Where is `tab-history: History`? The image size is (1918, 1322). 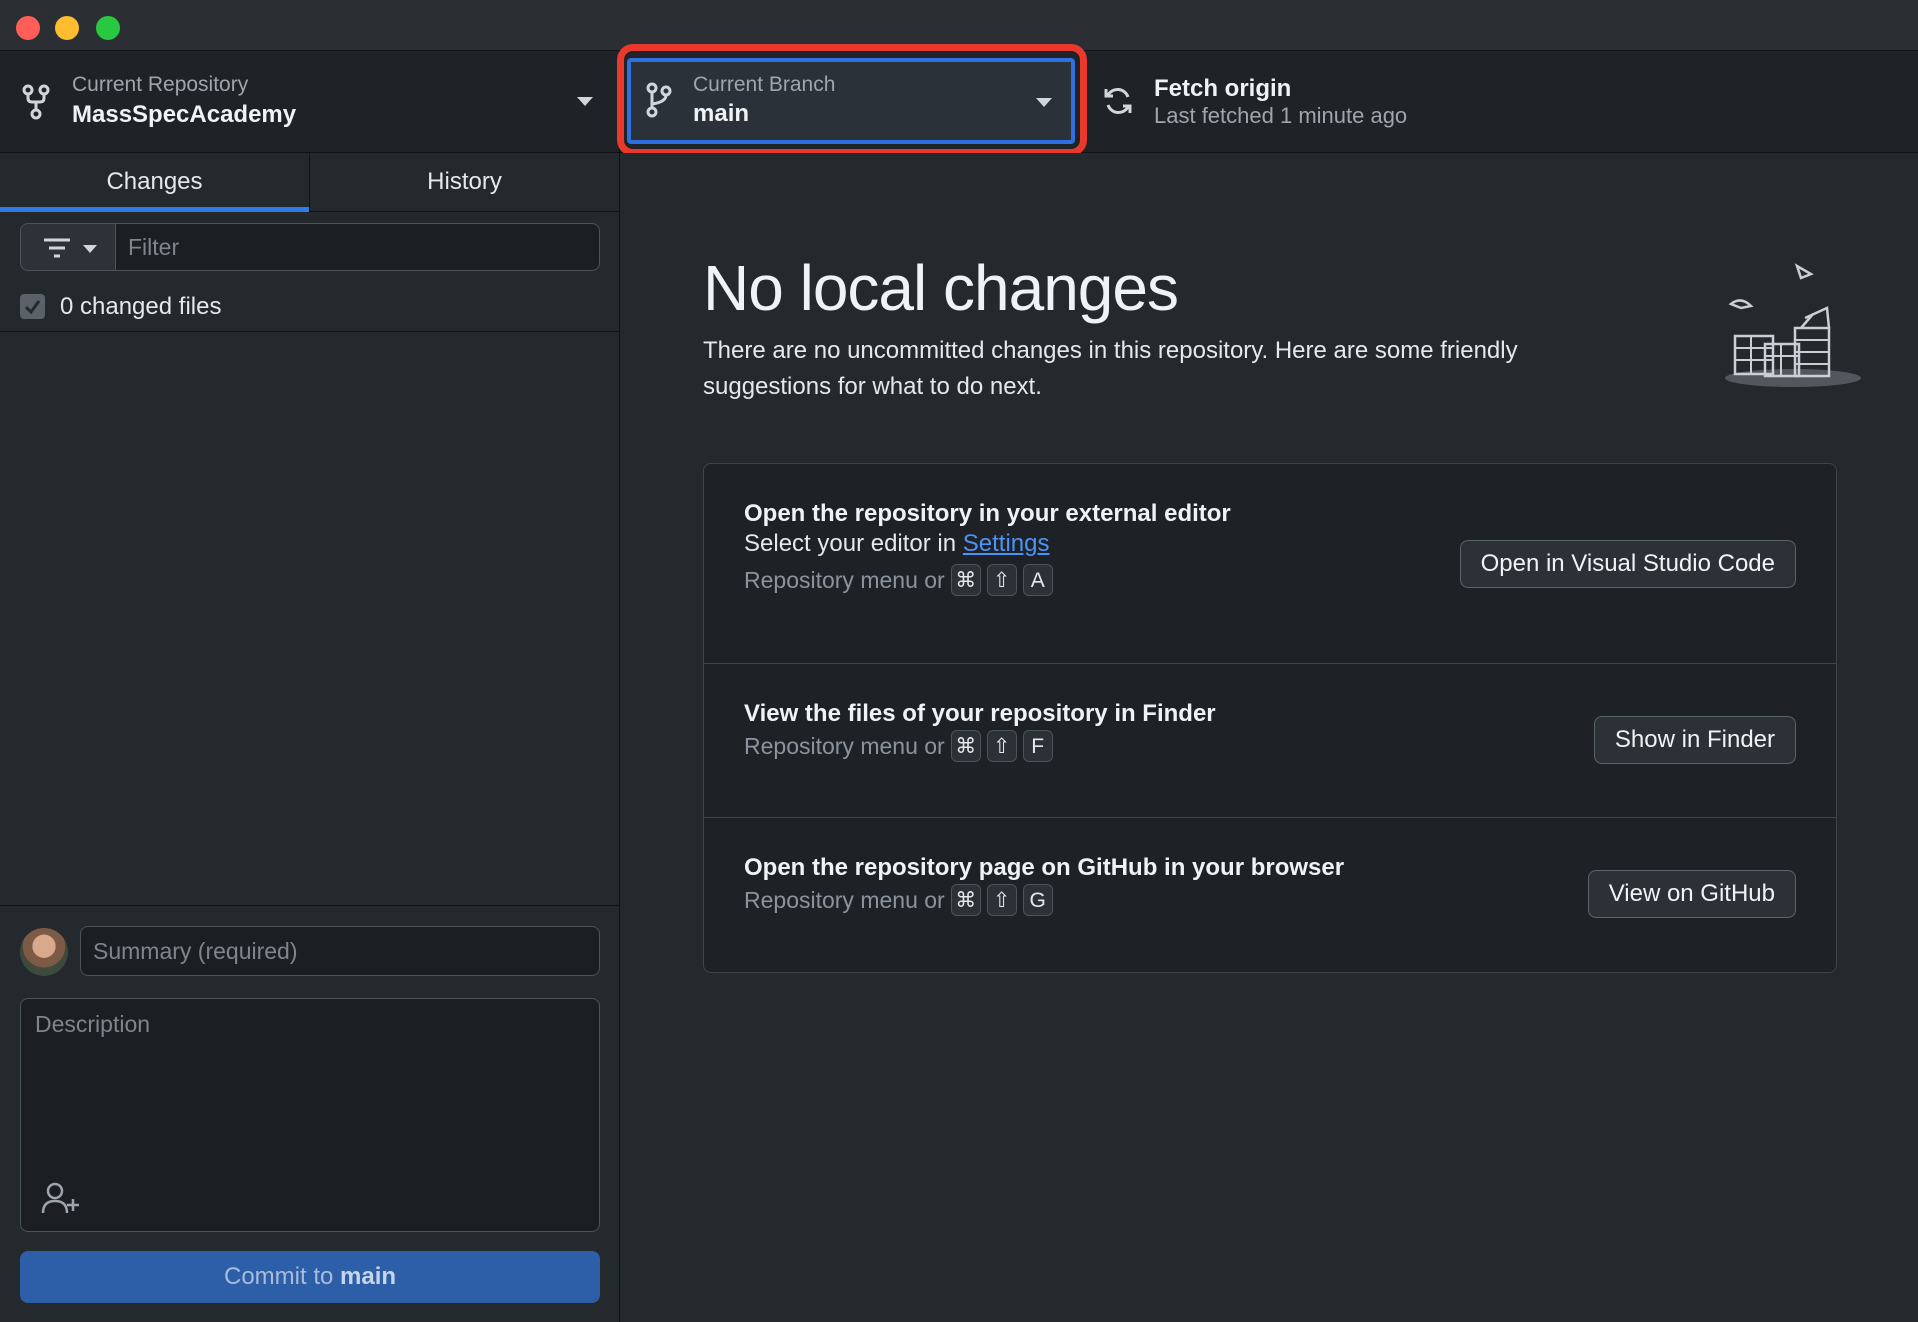
tab-history: History is located at coordinates (464, 182).